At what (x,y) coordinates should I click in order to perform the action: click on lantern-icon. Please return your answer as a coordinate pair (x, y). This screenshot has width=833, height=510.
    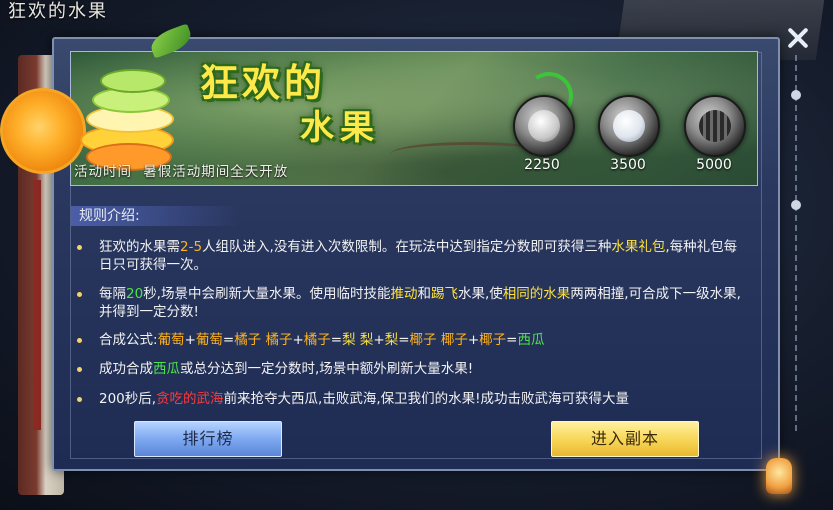
    Looking at the image, I should click on (779, 476).